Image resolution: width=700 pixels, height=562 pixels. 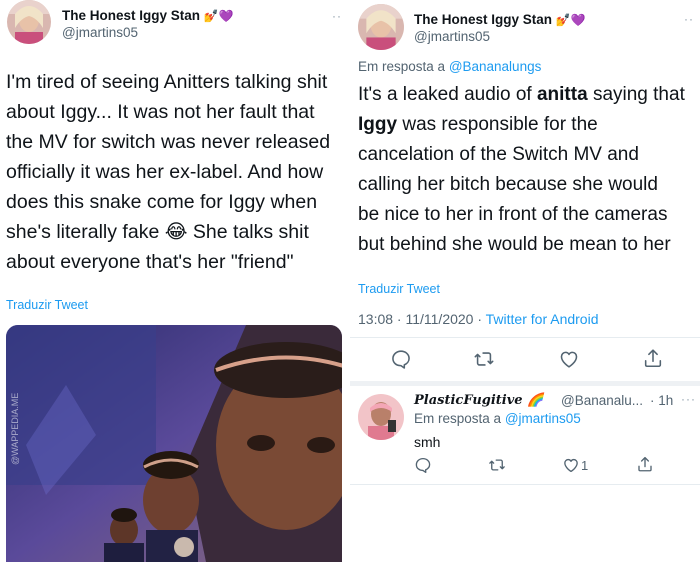 What do you see at coordinates (542, 319) in the screenshot?
I see `tweet-source-link: Twitter for Android` at bounding box center [542, 319].